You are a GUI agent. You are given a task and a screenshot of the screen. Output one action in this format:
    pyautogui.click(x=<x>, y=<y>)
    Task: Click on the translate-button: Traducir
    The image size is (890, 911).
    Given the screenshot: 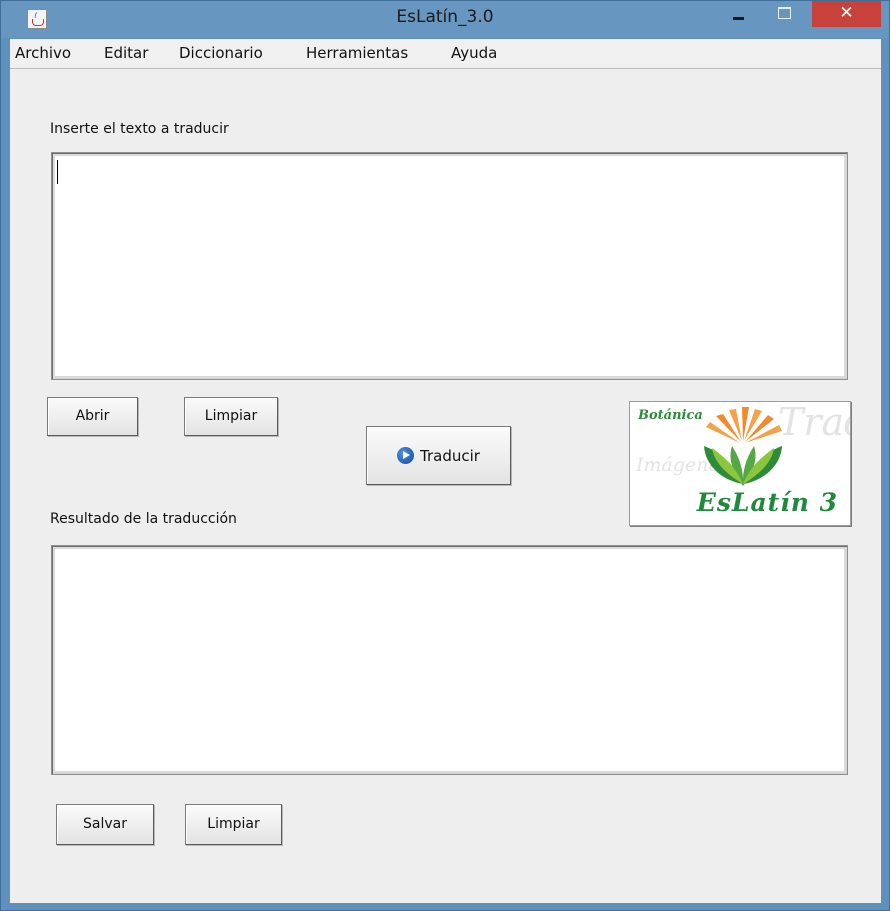 What is the action you would take?
    pyautogui.click(x=438, y=455)
    